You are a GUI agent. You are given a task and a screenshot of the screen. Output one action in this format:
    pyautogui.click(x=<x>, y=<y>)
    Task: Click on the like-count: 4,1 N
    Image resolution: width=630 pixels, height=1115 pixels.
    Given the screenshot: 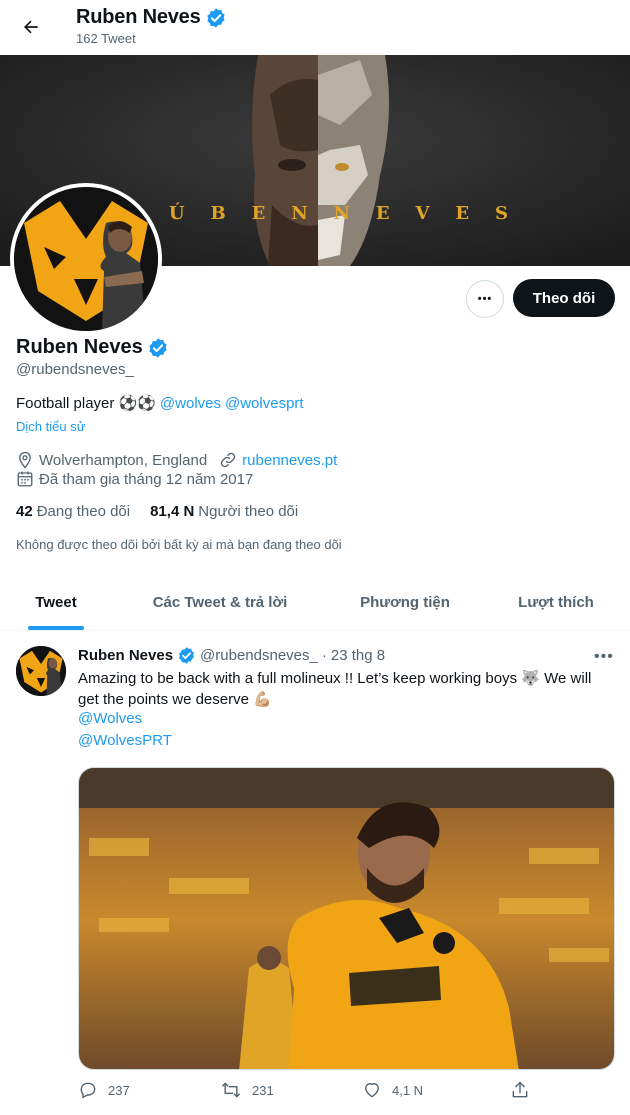 What is the action you would take?
    pyautogui.click(x=408, y=1090)
    